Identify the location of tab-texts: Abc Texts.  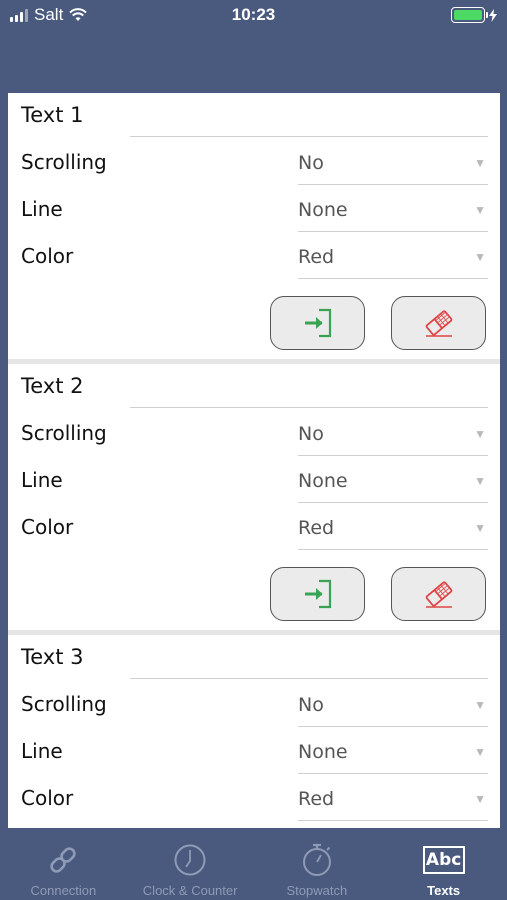
(443, 866).